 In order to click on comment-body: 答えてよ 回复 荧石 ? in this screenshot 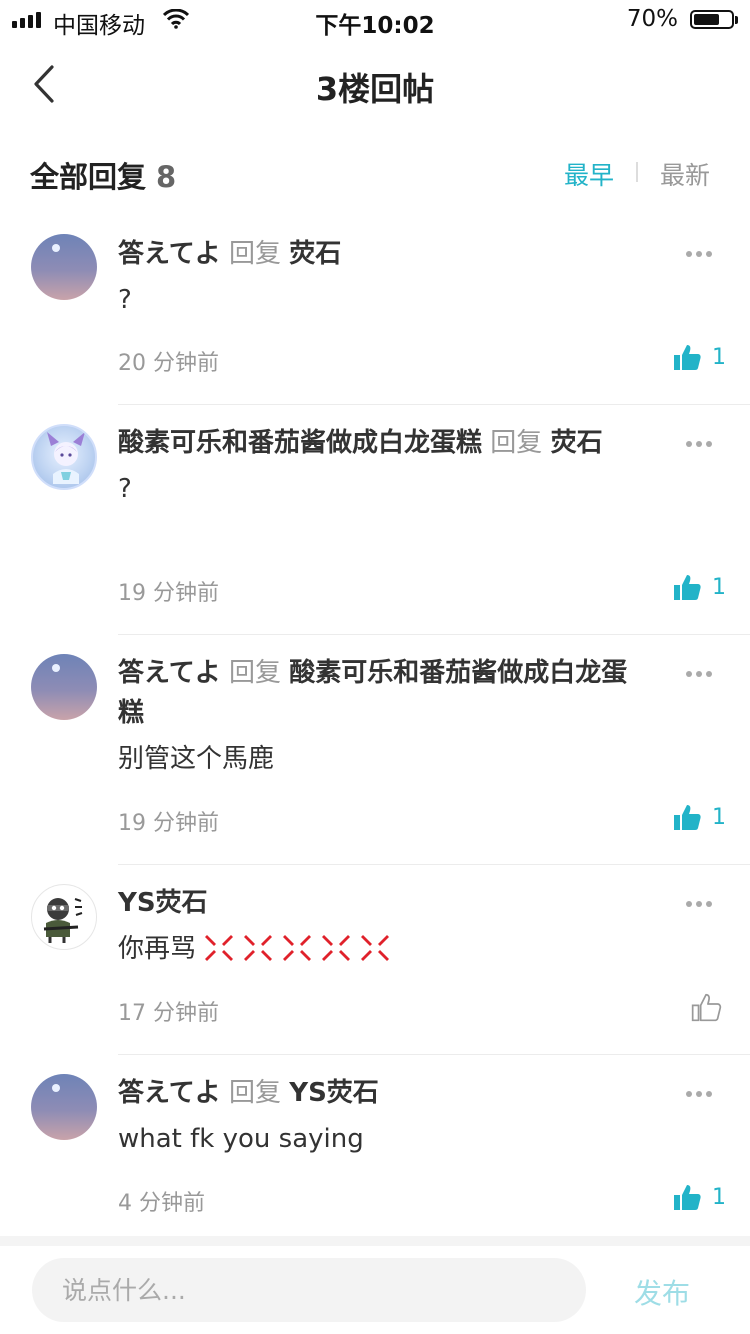, I will do `click(373, 277)`.